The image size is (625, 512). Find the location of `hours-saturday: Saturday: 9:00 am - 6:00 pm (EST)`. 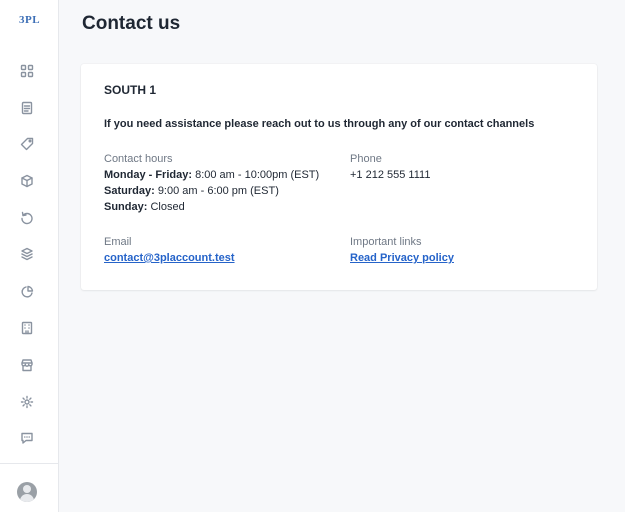

hours-saturday: Saturday: 9:00 am - 6:00 pm (EST) is located at coordinates (191, 191).